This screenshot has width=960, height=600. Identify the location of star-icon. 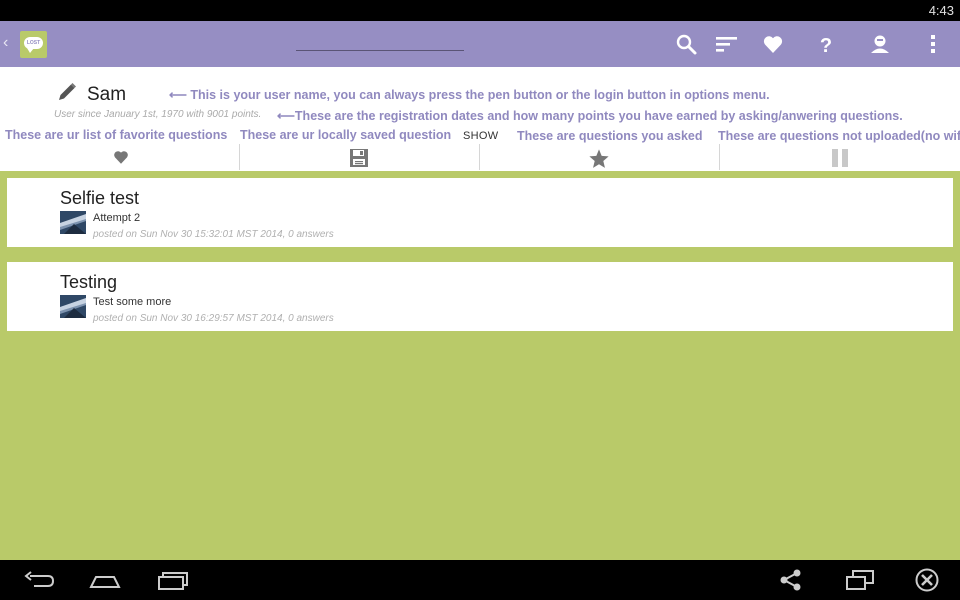
(599, 161).